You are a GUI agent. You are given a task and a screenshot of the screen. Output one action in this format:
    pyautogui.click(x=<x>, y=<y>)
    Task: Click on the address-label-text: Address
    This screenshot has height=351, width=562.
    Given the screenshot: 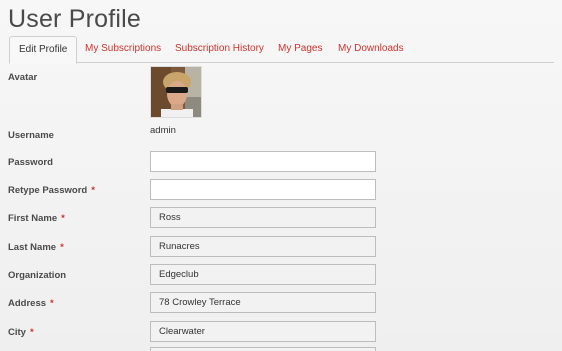 What is the action you would take?
    pyautogui.click(x=27, y=303)
    